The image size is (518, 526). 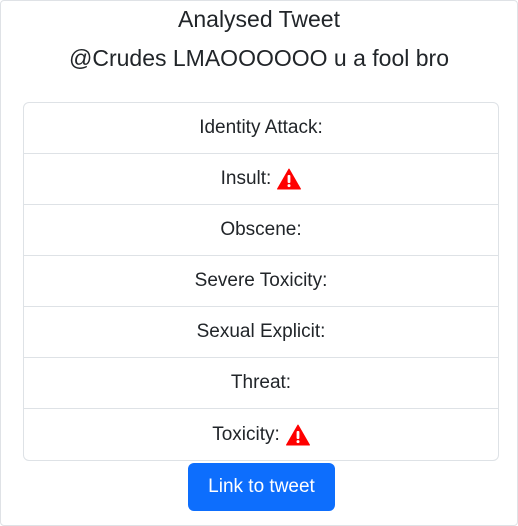 I want to click on link-to-tweet-button: Link to tweet, so click(x=261, y=487).